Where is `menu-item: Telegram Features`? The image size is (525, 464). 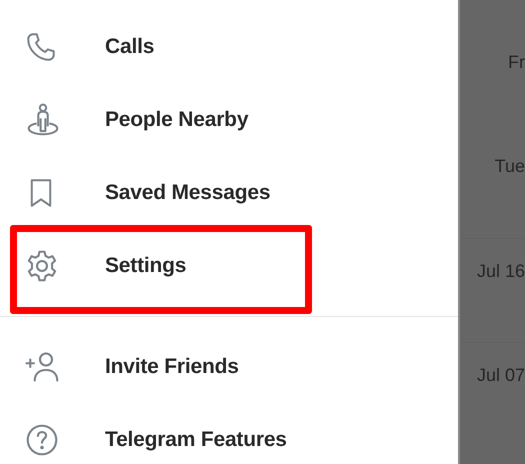
menu-item: Telegram Features is located at coordinates (229, 433).